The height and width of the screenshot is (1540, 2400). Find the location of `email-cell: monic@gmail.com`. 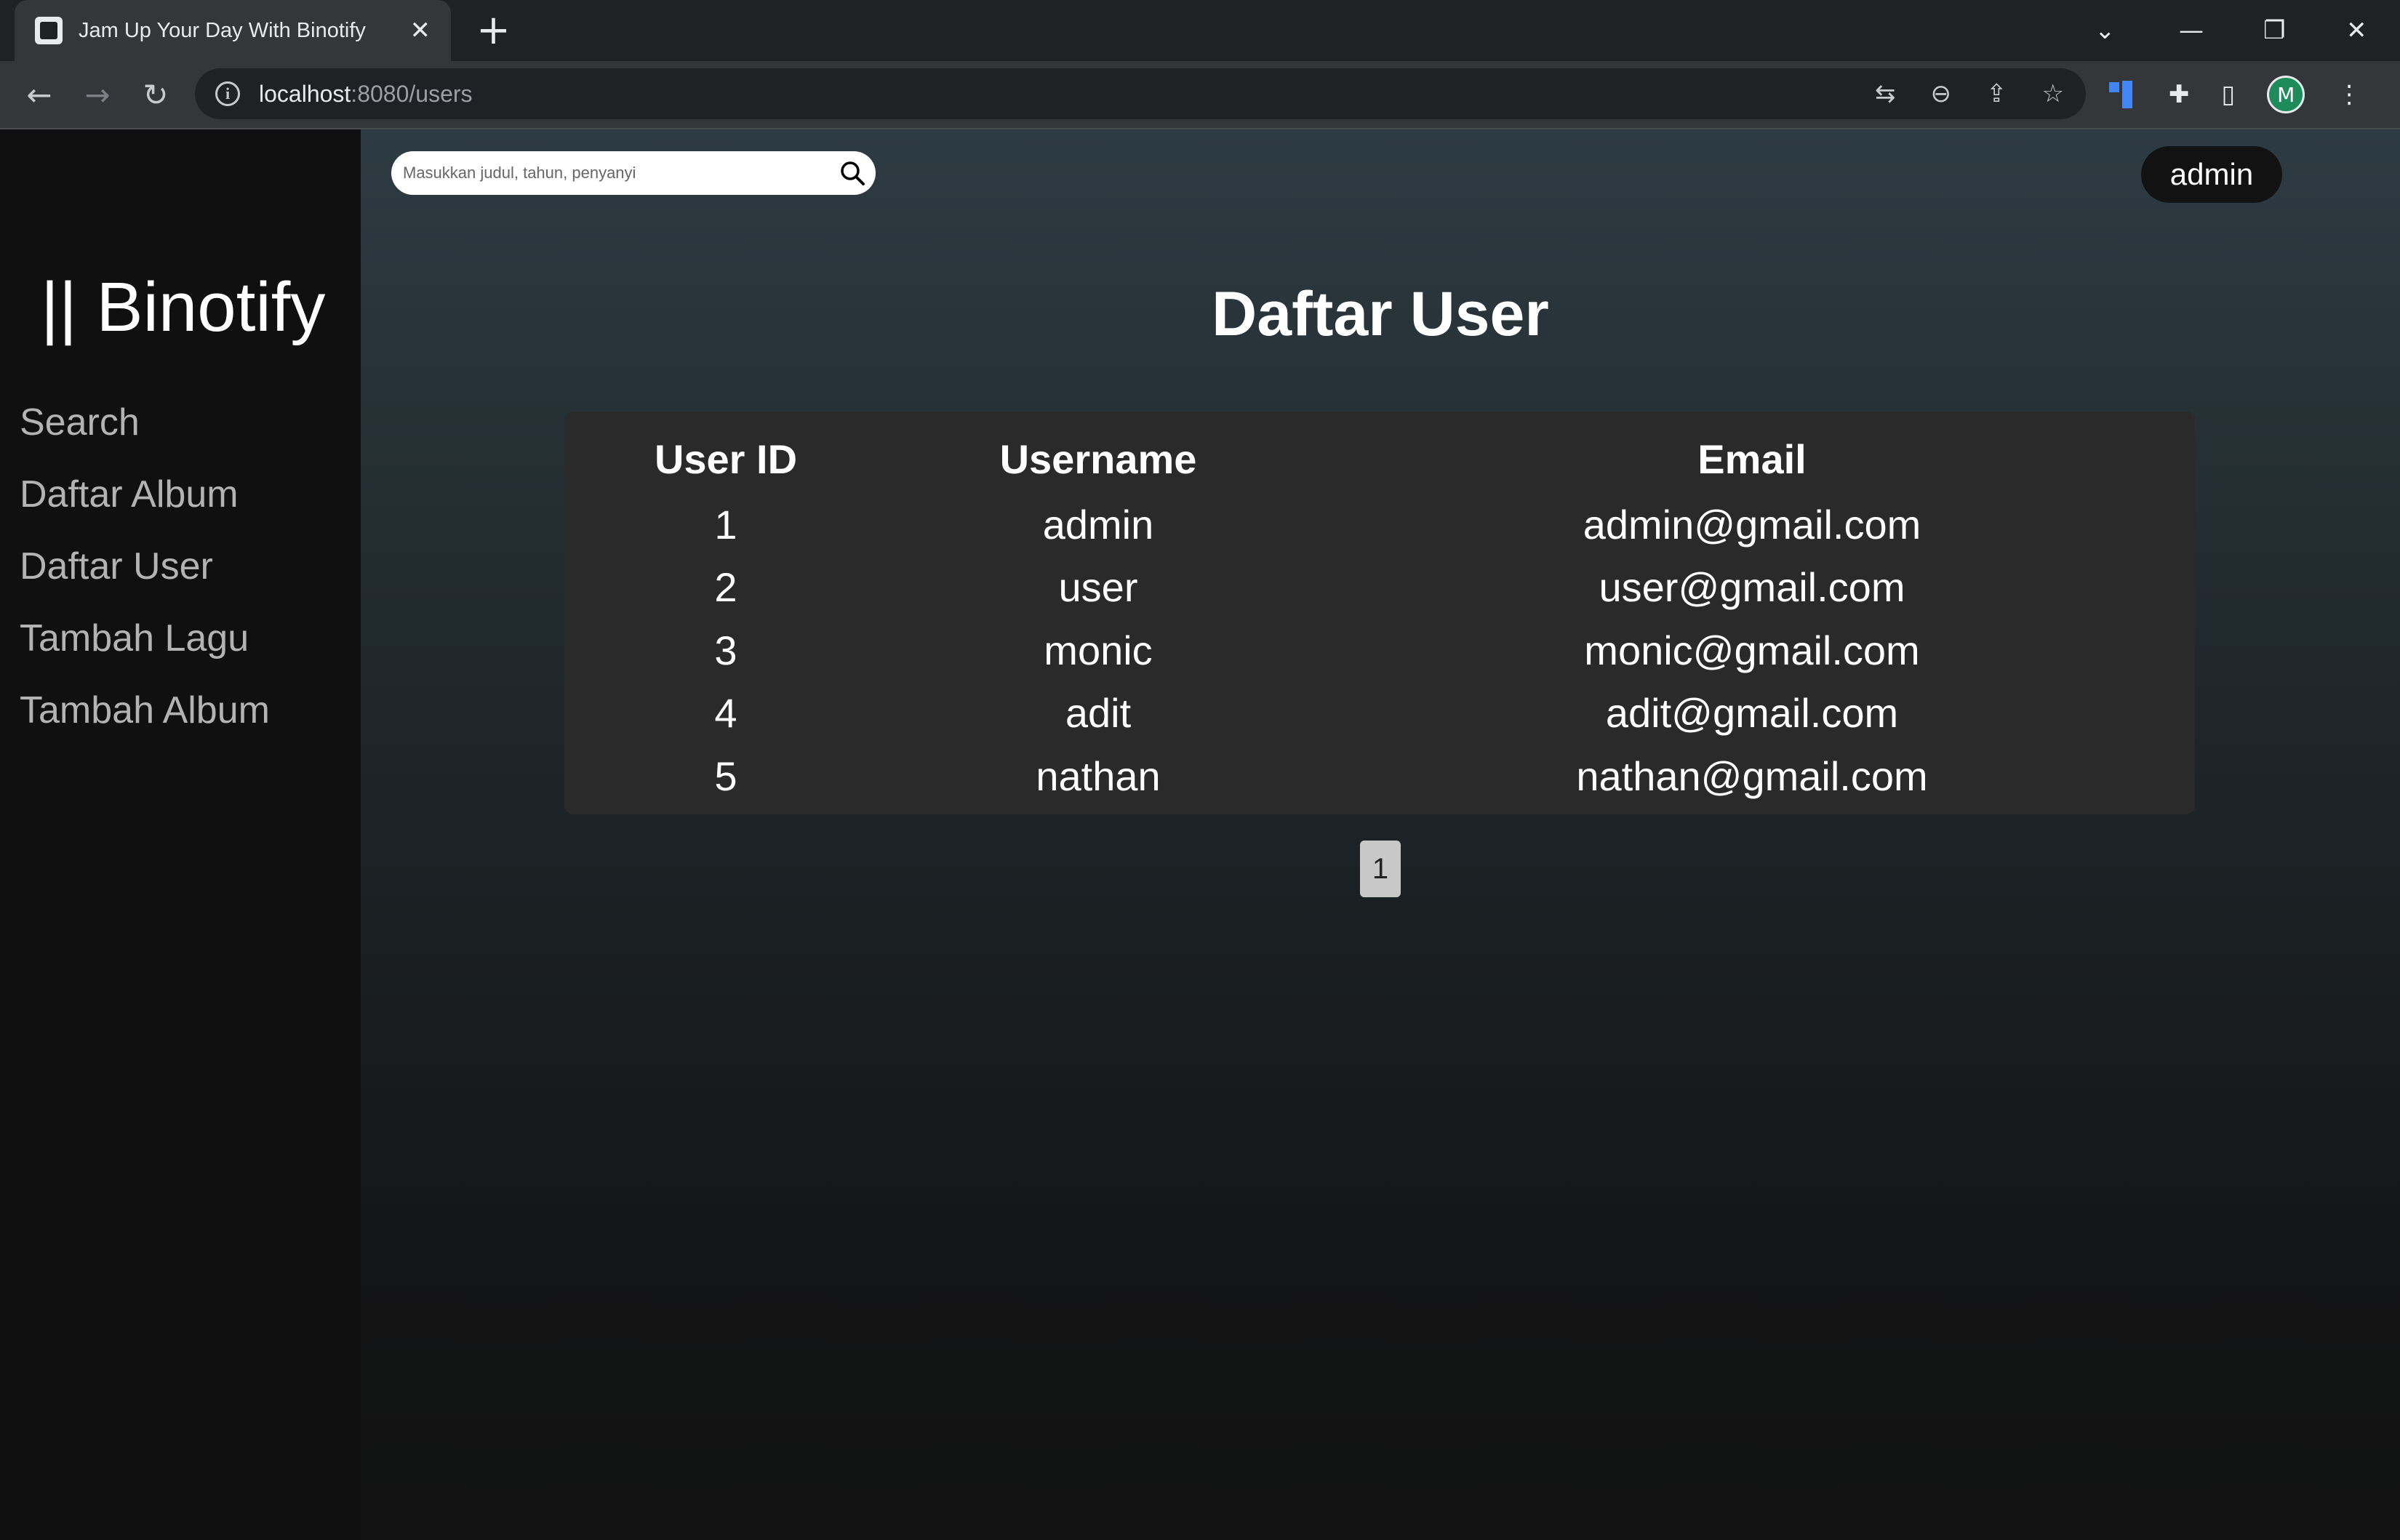

email-cell: monic@gmail.com is located at coordinates (1752, 650).